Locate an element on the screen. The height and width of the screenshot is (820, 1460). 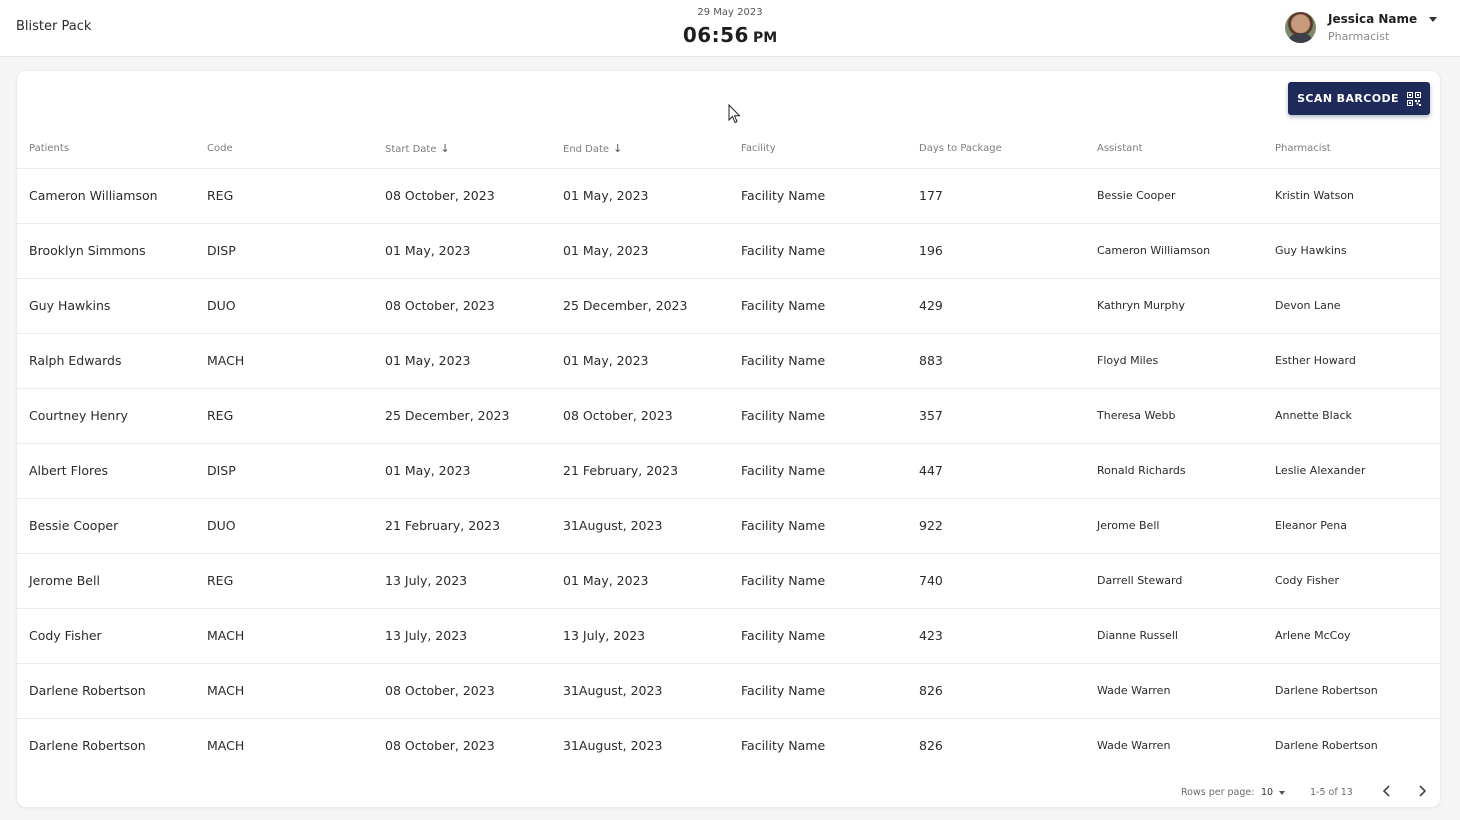
cell-patients: Darlene Robertson is located at coordinates (106, 690).